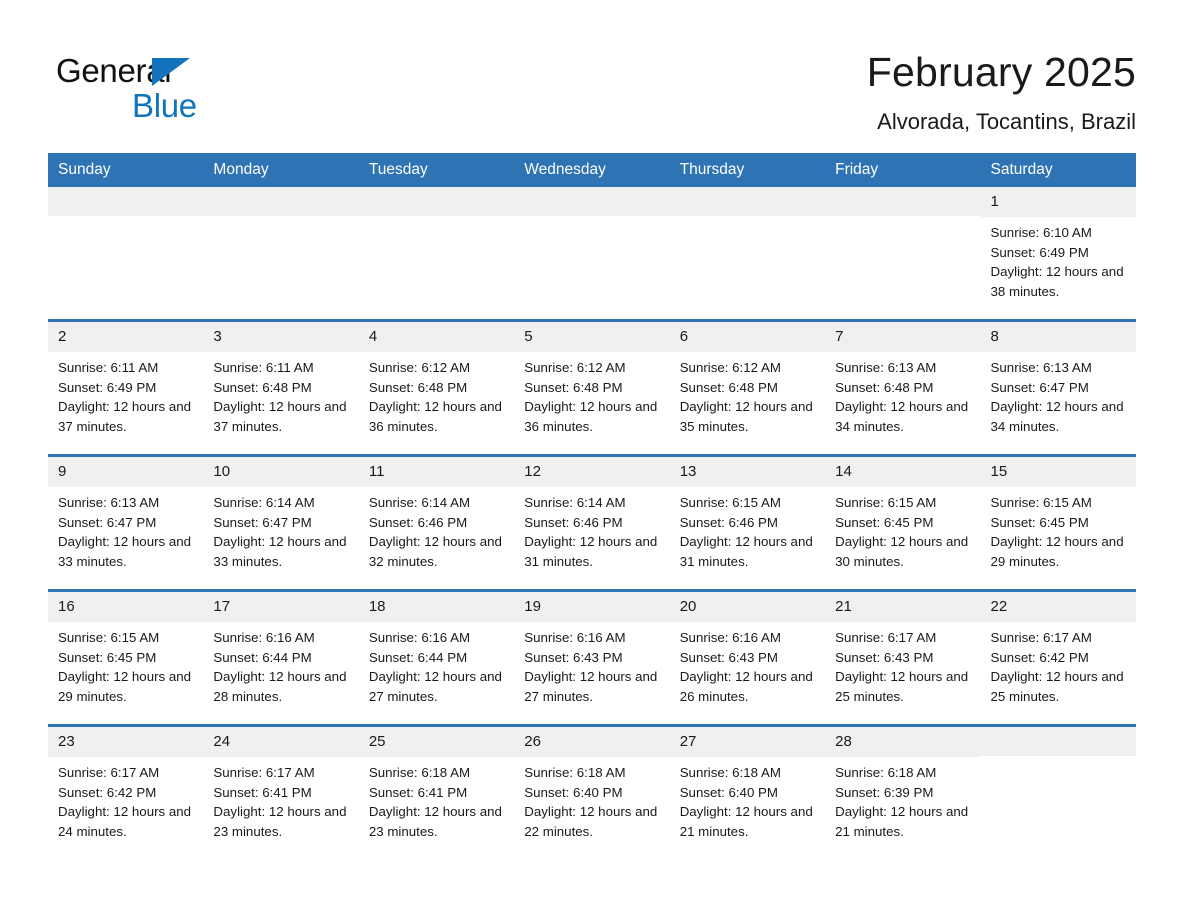 Image resolution: width=1188 pixels, height=918 pixels. I want to click on sunrise-text: Sunrise: 6:12 AM, so click(419, 367).